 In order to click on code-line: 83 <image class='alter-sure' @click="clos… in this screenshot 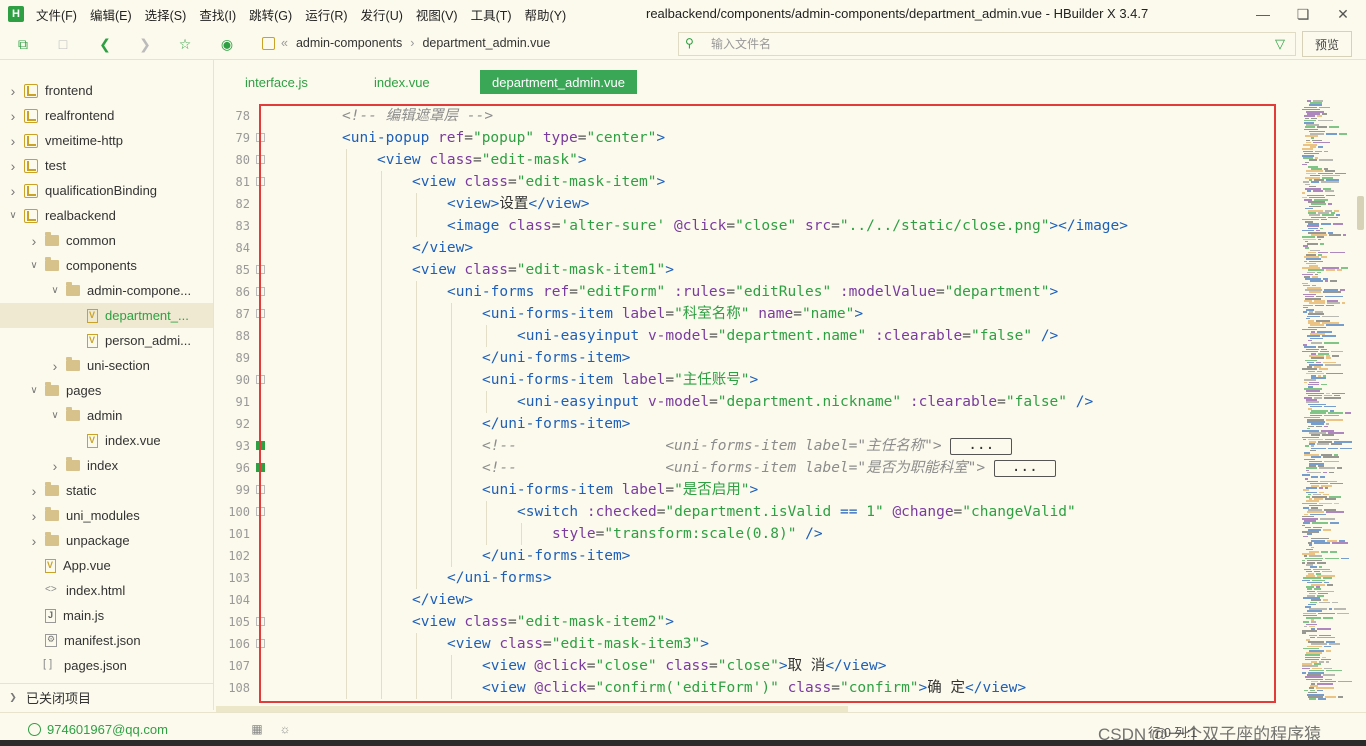, I will do `click(756, 226)`.